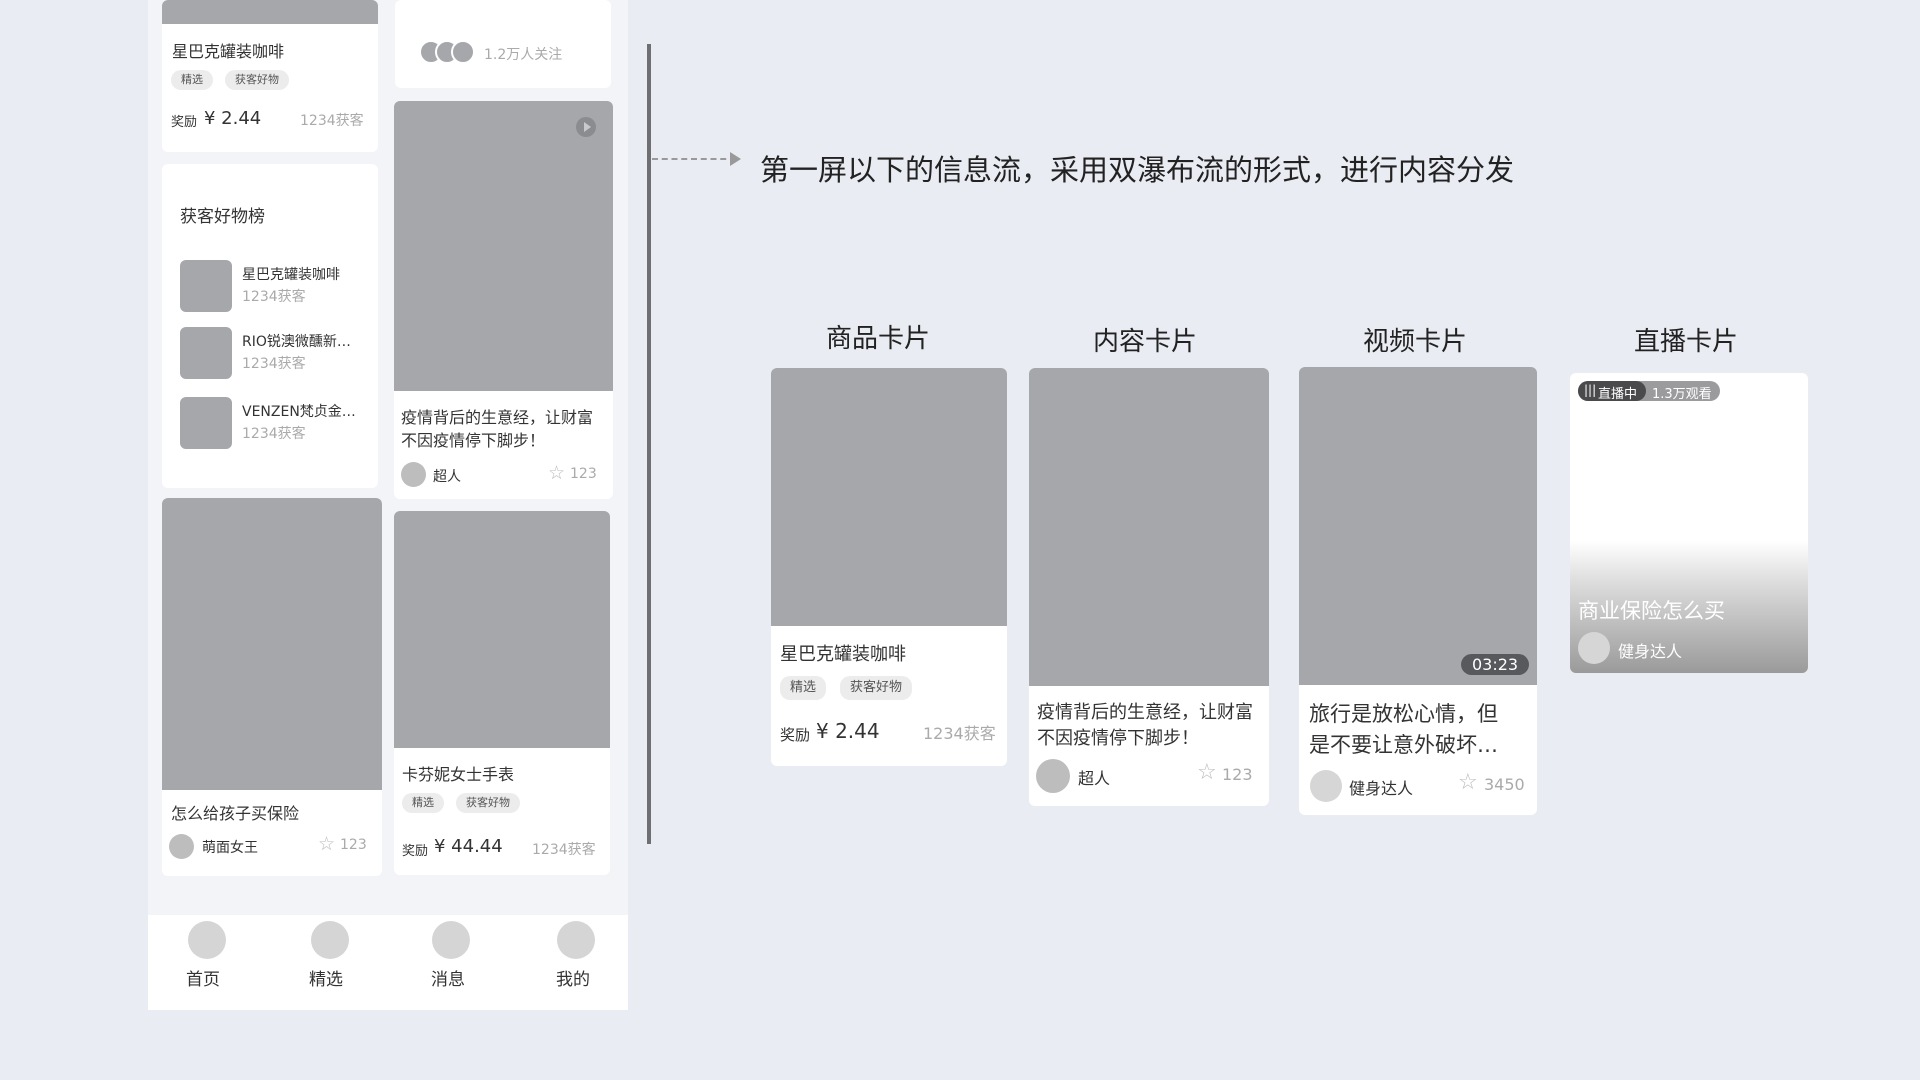 The height and width of the screenshot is (1080, 1920). Describe the element at coordinates (328, 962) in the screenshot. I see `tab-featured: 精选` at that location.